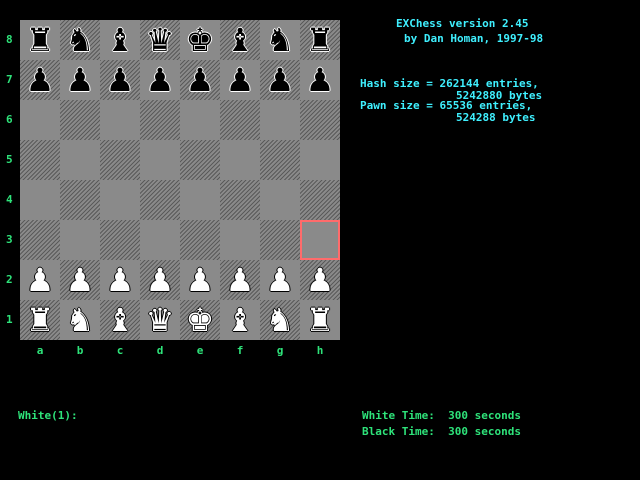  What do you see at coordinates (160, 120) in the screenshot?
I see `square-d6` at bounding box center [160, 120].